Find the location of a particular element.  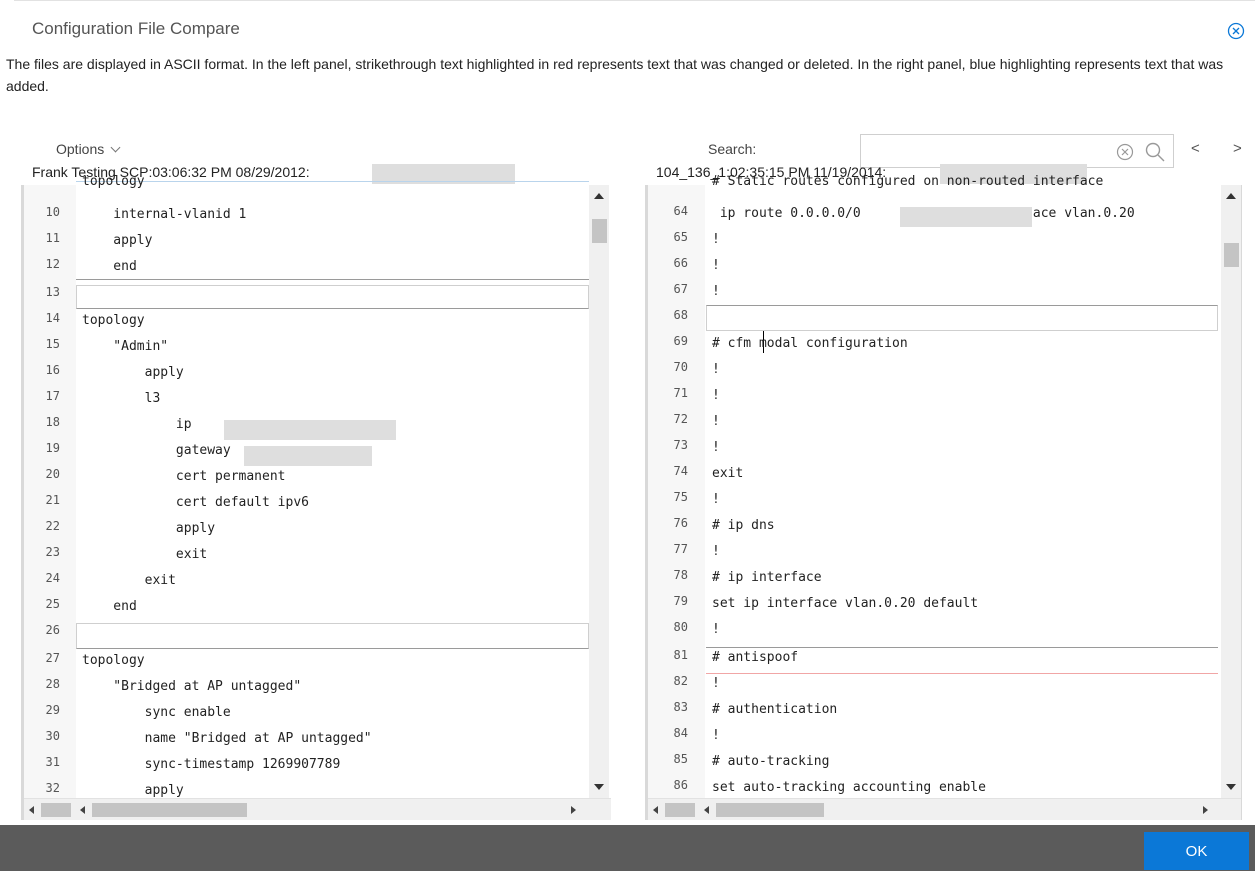

options-dropdown: Options is located at coordinates (88, 149).